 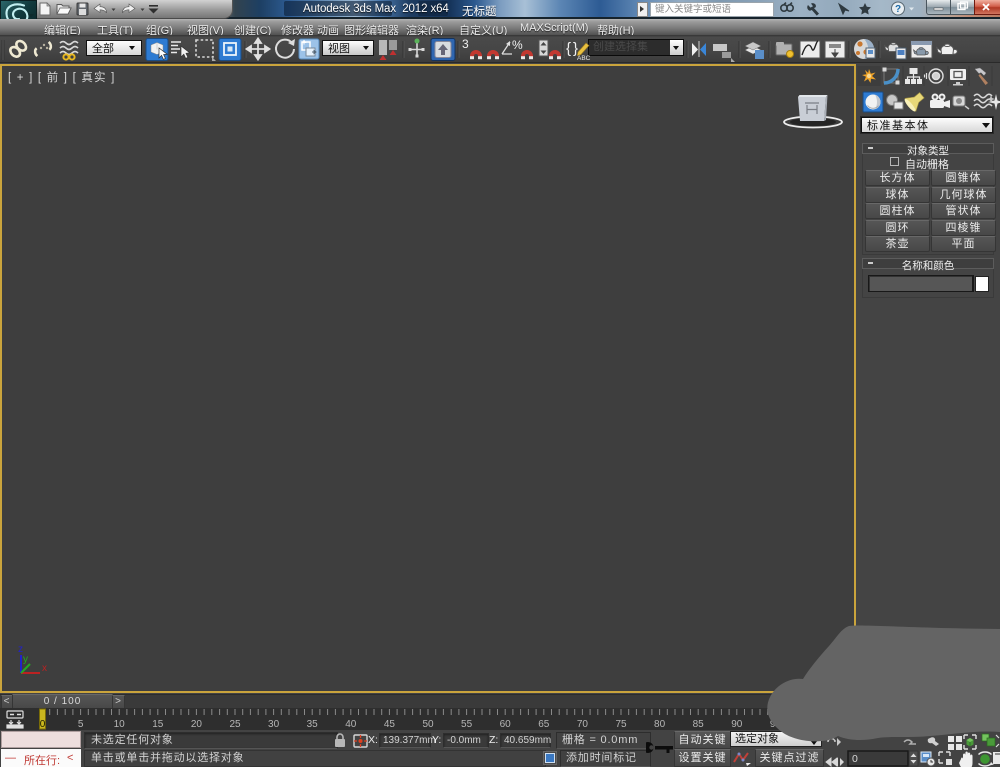 I want to click on svg-text: 80, so click(x=660, y=724).